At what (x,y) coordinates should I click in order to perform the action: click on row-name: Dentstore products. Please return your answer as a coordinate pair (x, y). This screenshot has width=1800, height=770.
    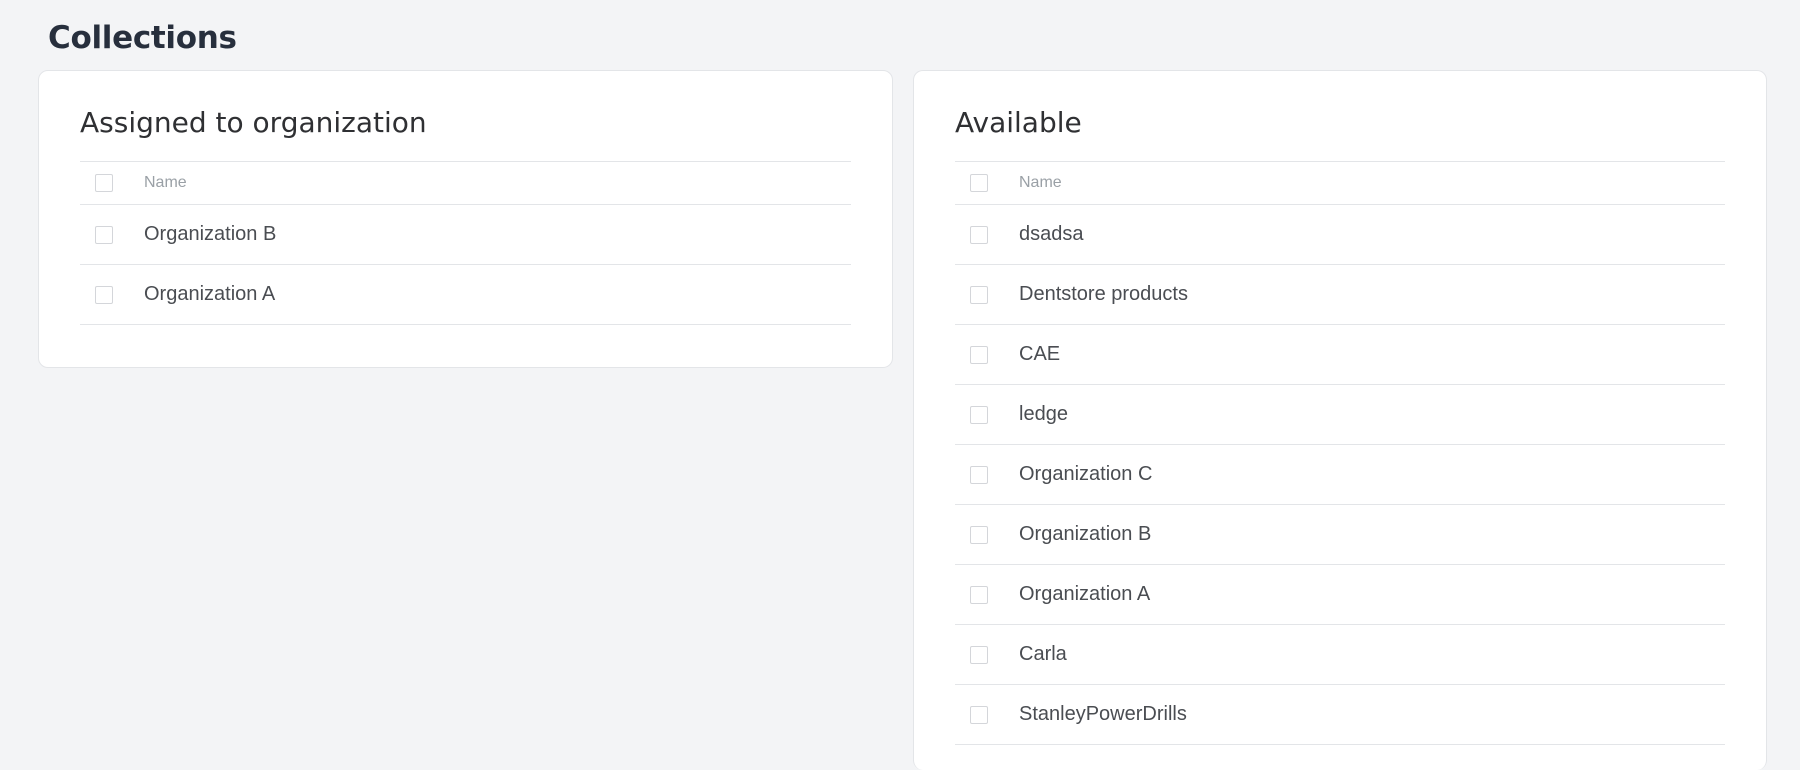
    Looking at the image, I should click on (1103, 294).